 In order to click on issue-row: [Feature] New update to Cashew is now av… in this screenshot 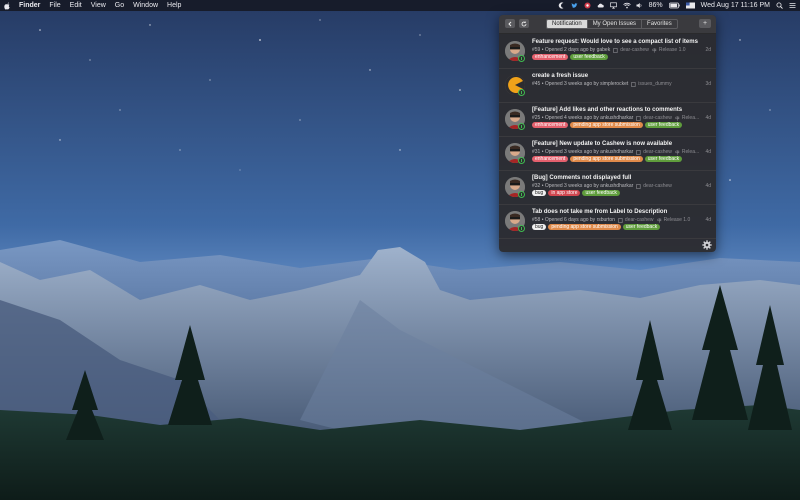, I will do `click(607, 154)`.